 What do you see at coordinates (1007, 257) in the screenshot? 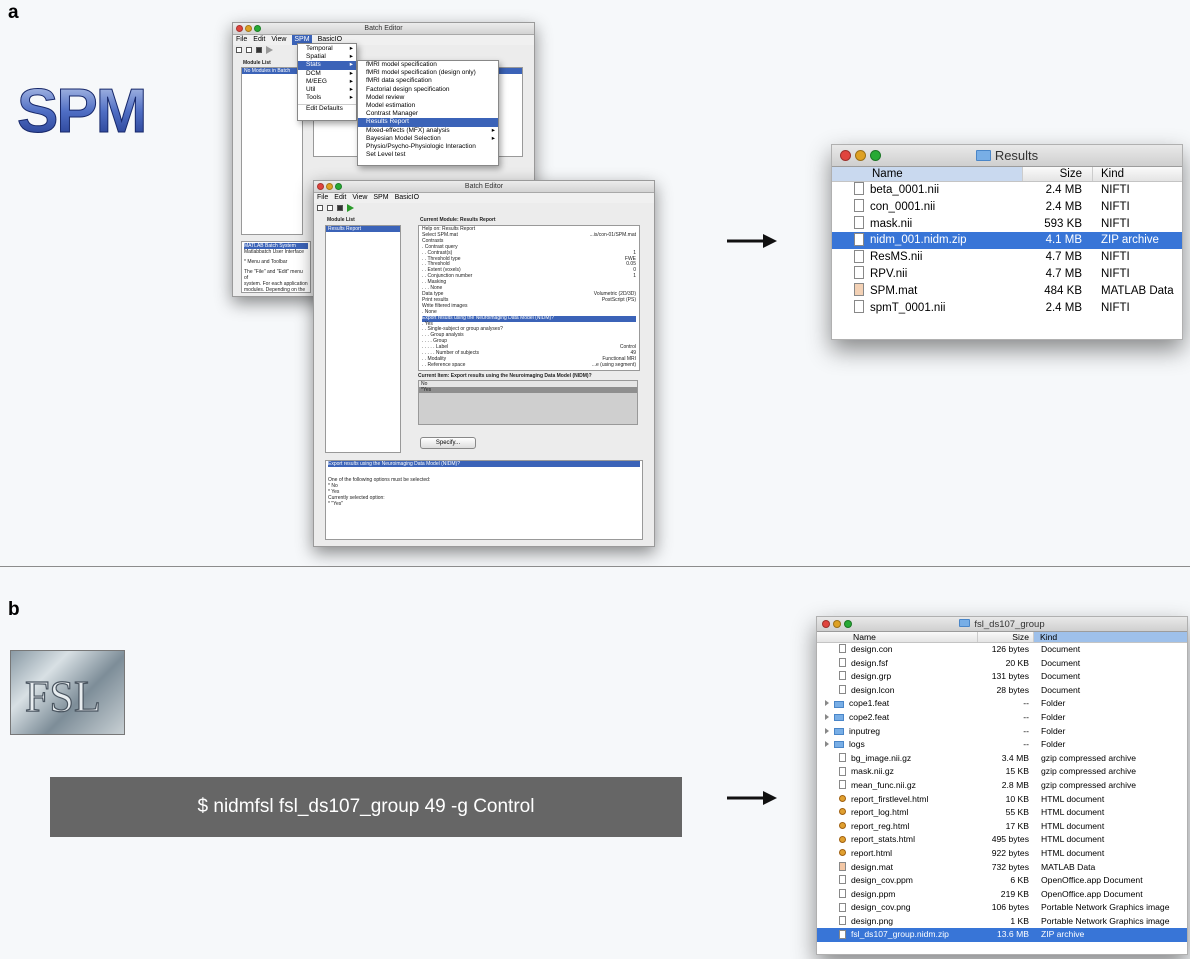
I see `file-row: ResMS.nii 4.7 MB NIFTI` at bounding box center [1007, 257].